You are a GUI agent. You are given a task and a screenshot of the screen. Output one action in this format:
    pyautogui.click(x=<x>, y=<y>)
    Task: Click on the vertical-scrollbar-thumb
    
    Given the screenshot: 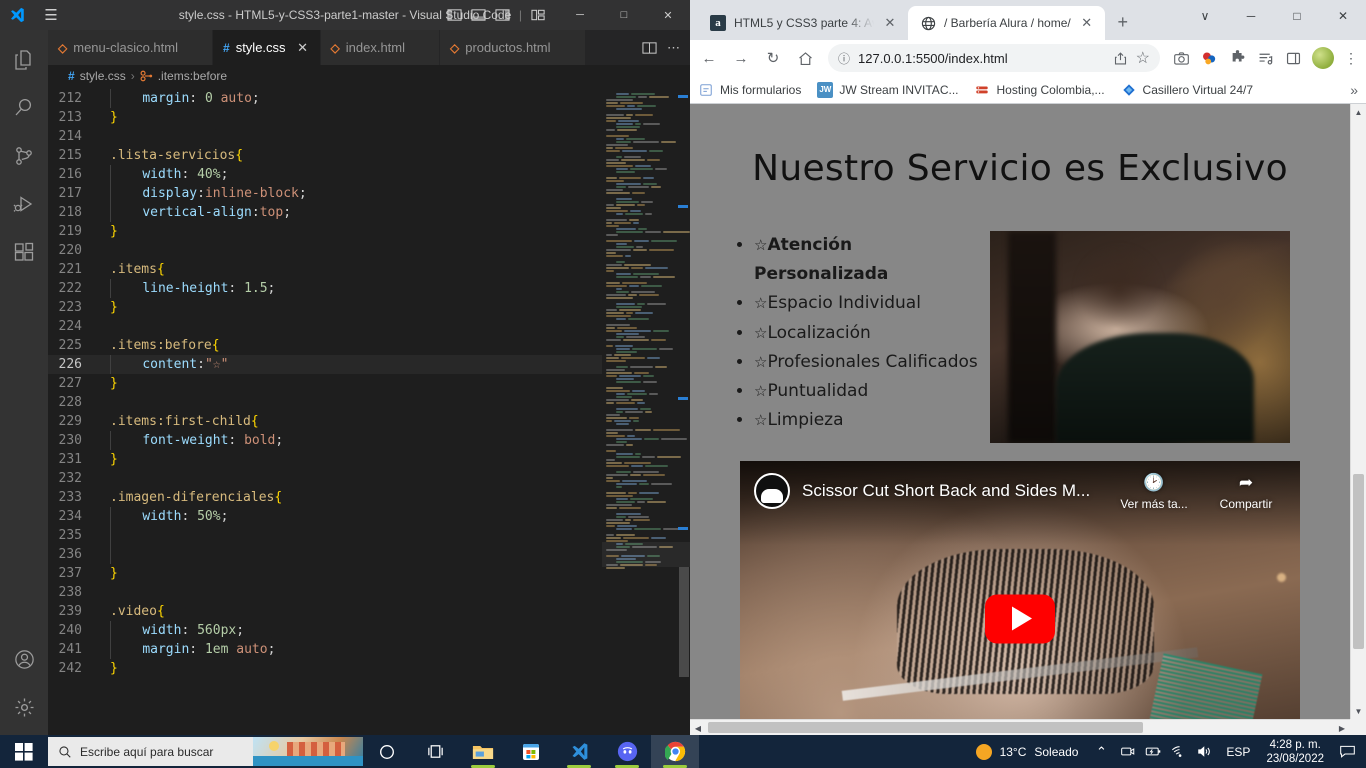 What is the action you would take?
    pyautogui.click(x=1358, y=561)
    